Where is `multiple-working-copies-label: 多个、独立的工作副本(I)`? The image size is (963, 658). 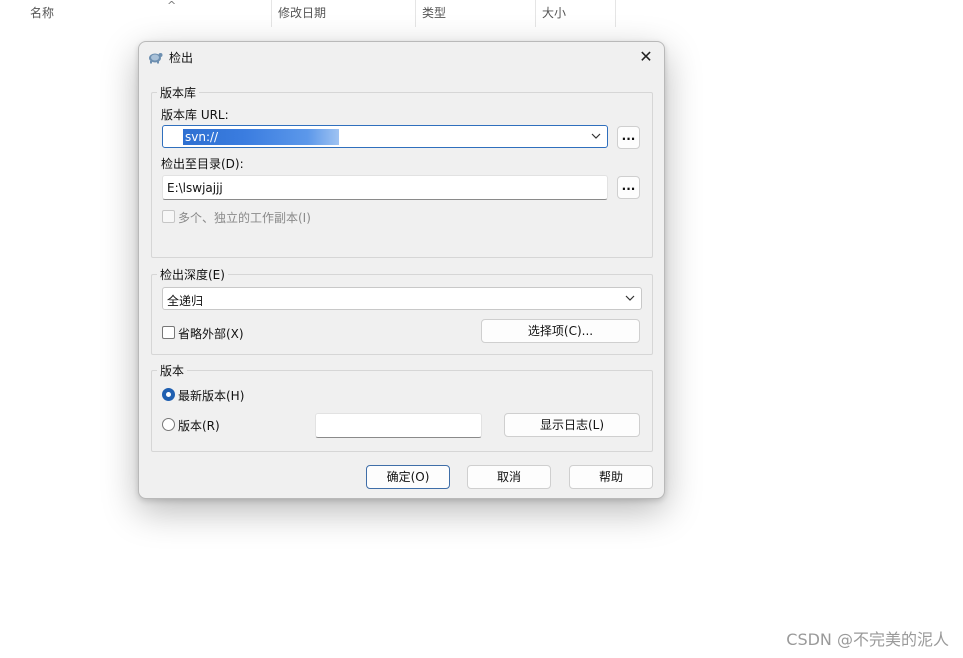
multiple-working-copies-label: 多个、独立的工作副本(I) is located at coordinates (244, 218).